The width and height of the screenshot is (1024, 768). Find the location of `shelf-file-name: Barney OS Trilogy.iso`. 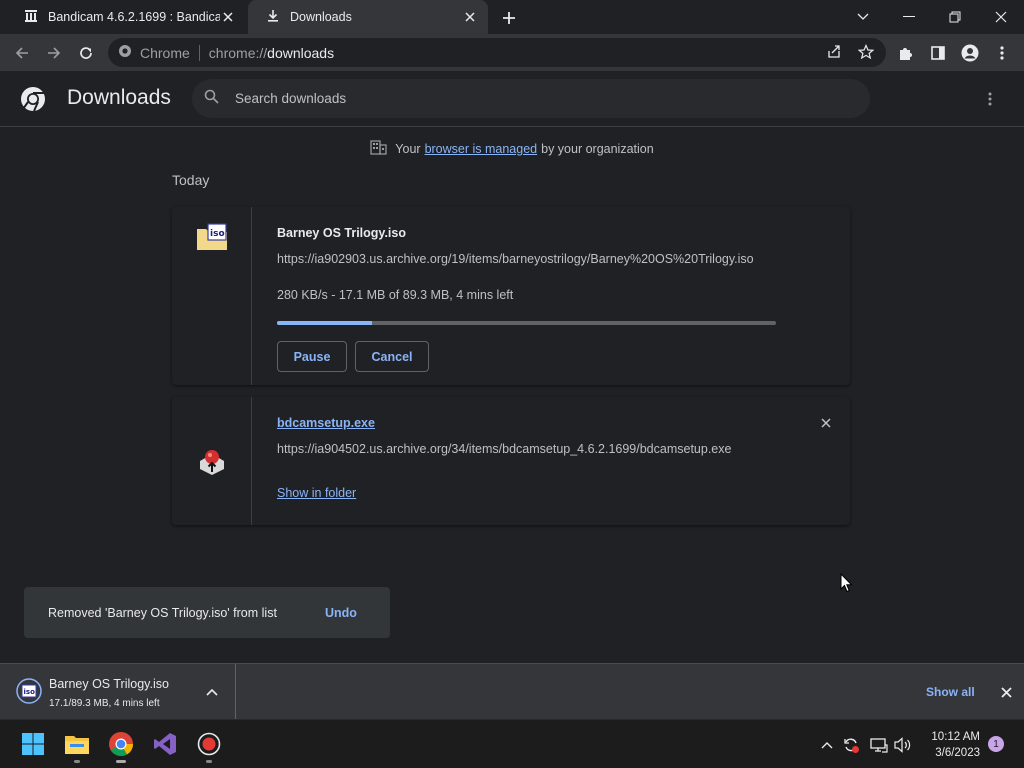

shelf-file-name: Barney OS Trilogy.iso is located at coordinates (109, 684).